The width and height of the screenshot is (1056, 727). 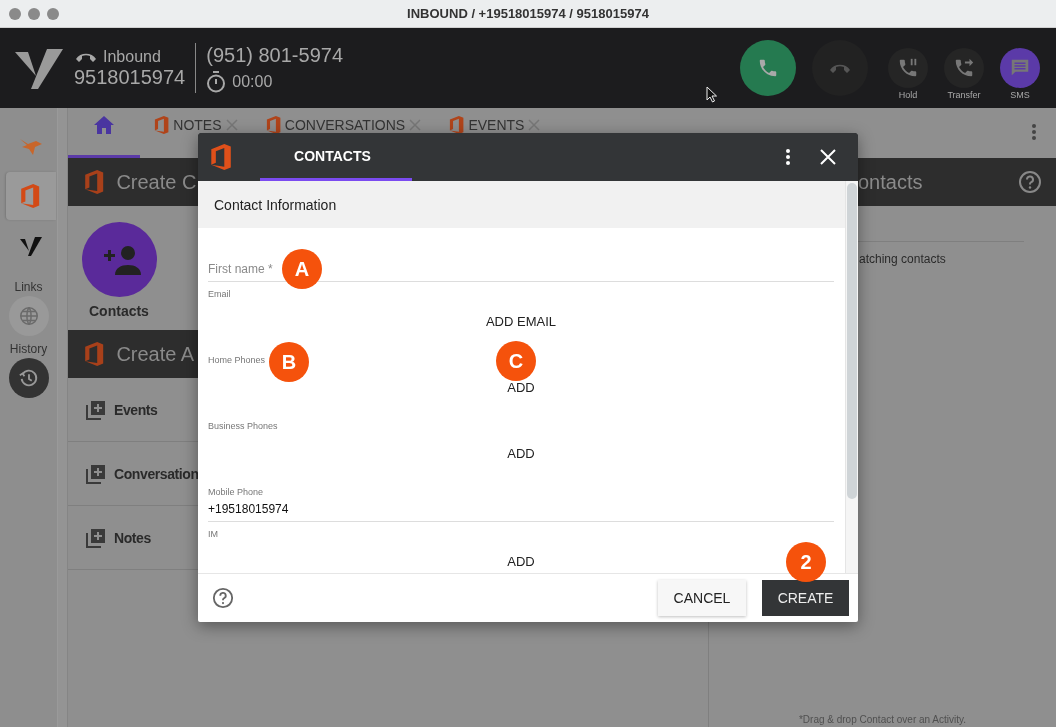 What do you see at coordinates (156, 182) in the screenshot?
I see `section-title: Create C` at bounding box center [156, 182].